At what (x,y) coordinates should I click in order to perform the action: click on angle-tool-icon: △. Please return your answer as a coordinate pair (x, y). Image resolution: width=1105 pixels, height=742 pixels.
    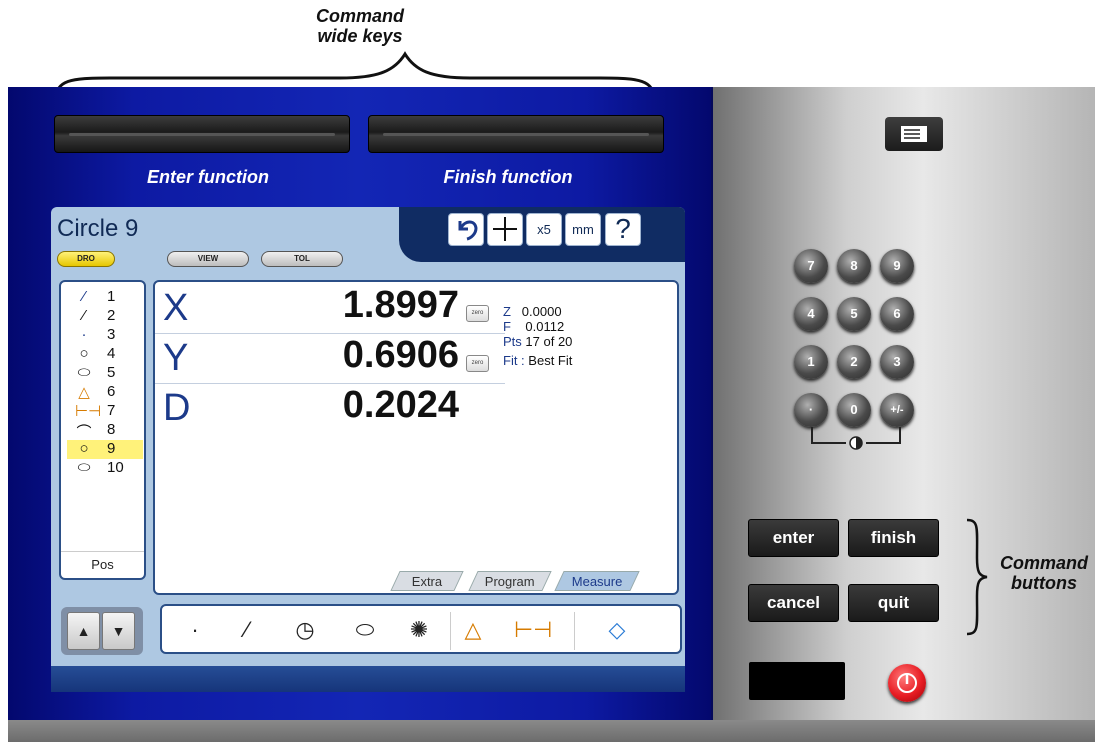
    Looking at the image, I should click on (473, 630).